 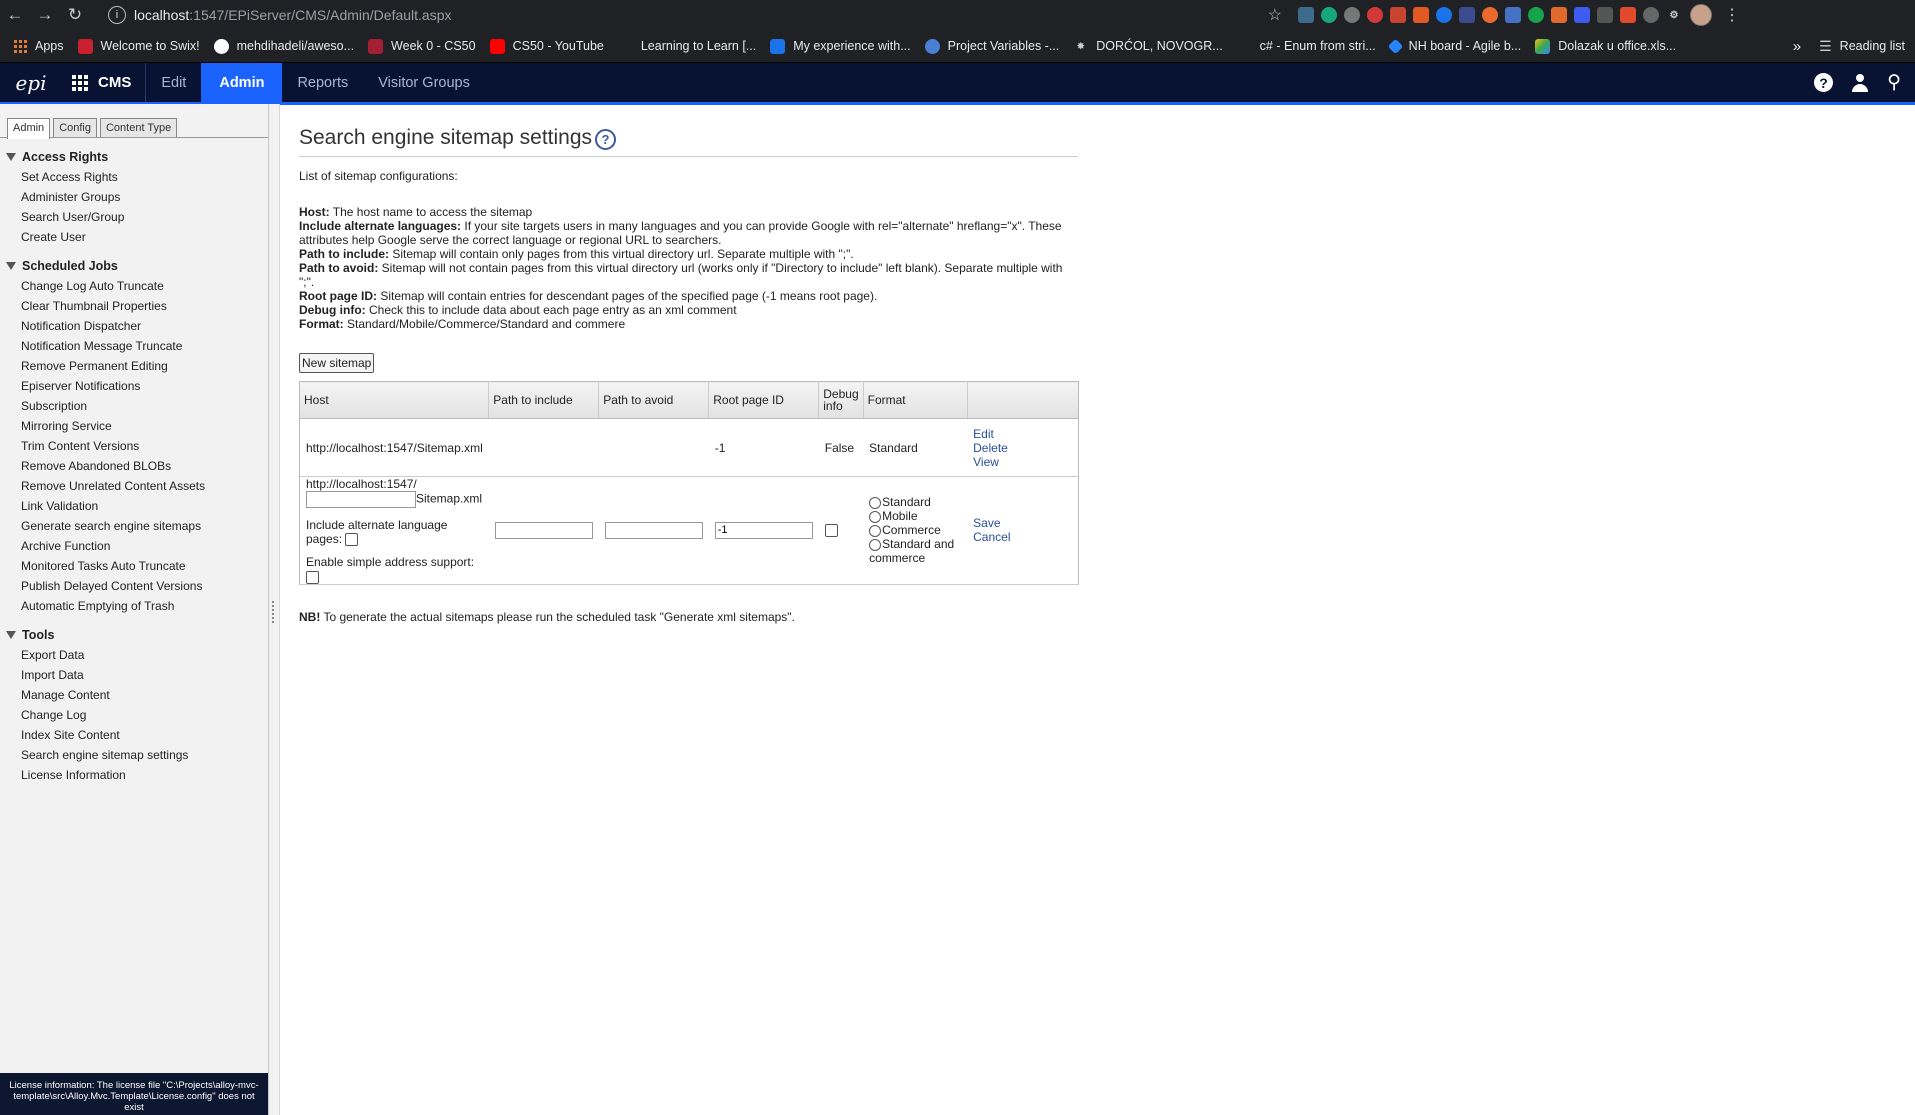 I want to click on sidebar-item: Change Log, so click(x=134, y=715).